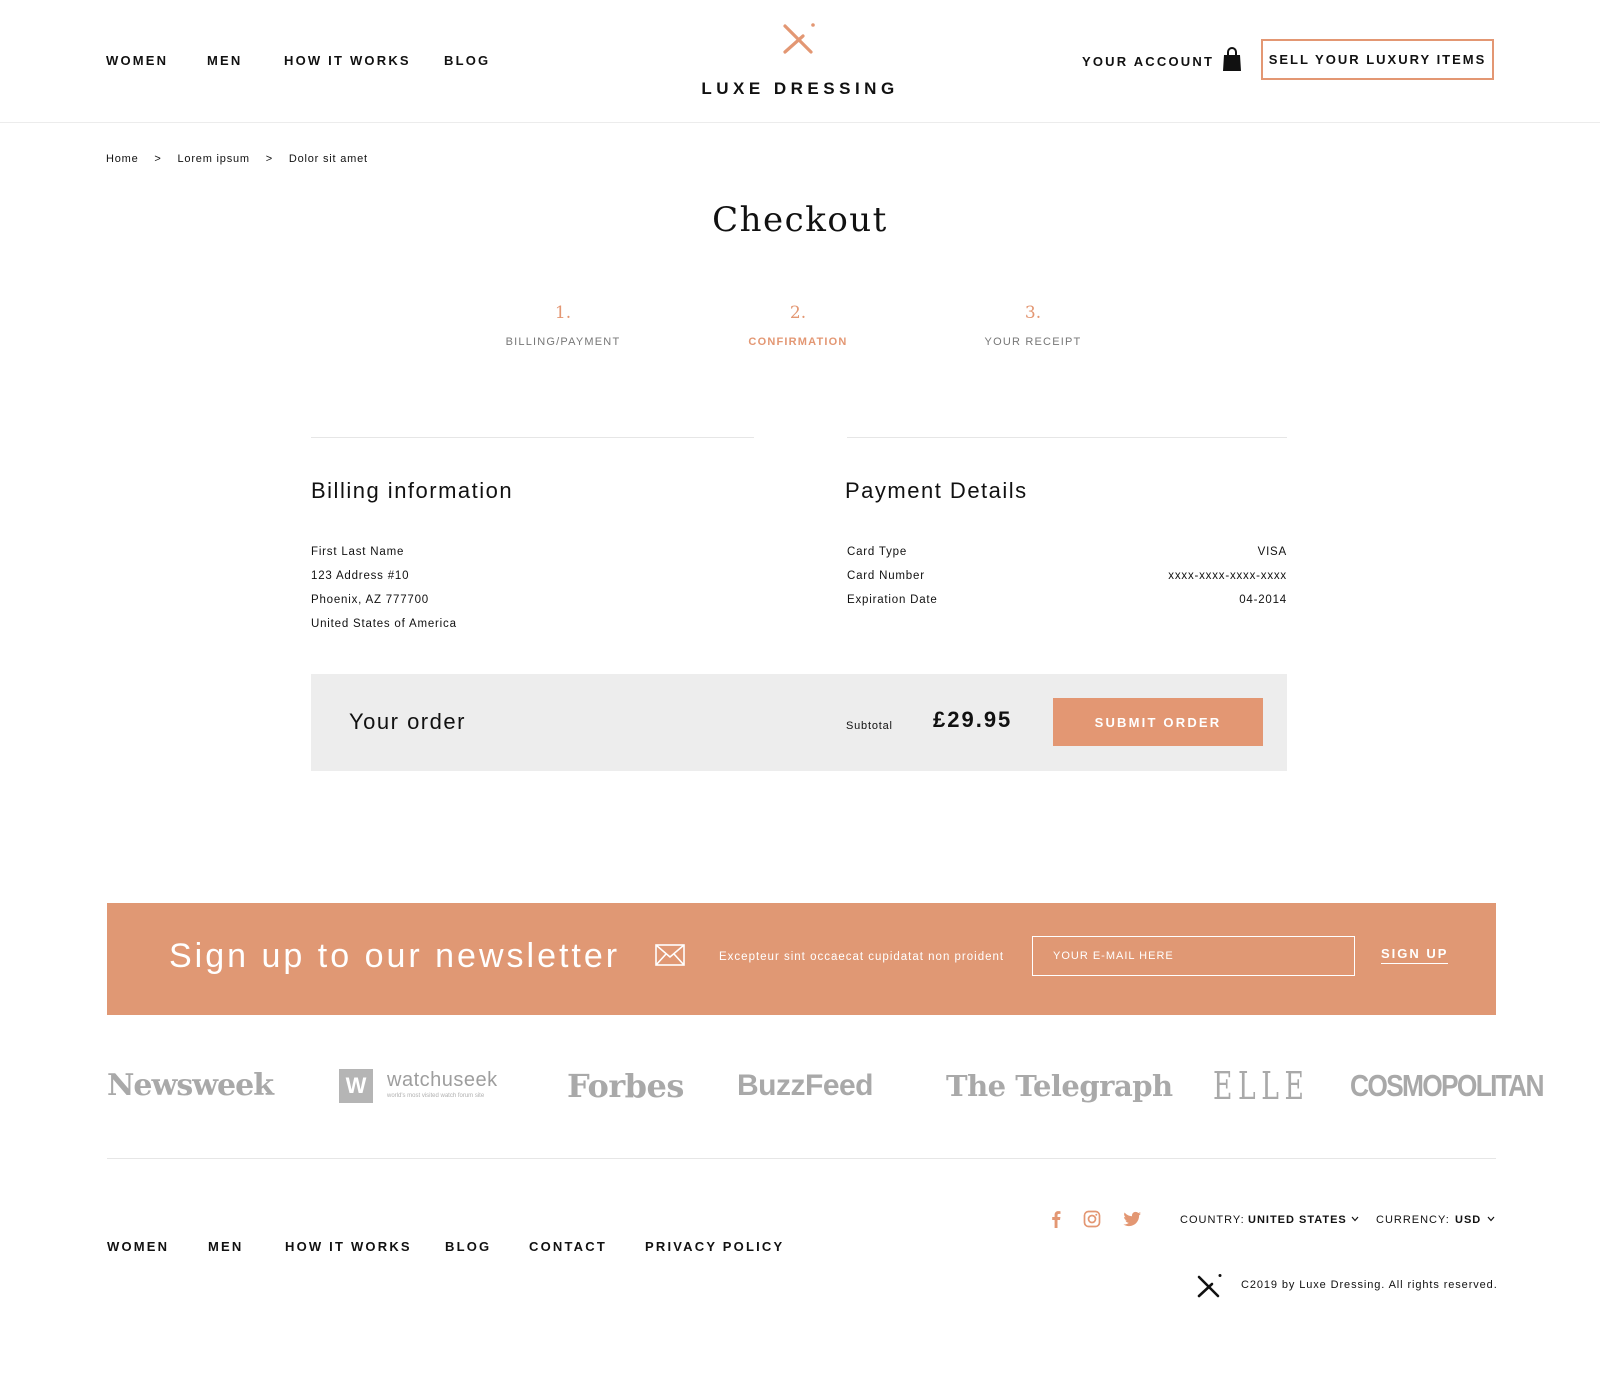 This screenshot has width=1600, height=1387. What do you see at coordinates (1232, 59) in the screenshot?
I see `shopping-bag-icon` at bounding box center [1232, 59].